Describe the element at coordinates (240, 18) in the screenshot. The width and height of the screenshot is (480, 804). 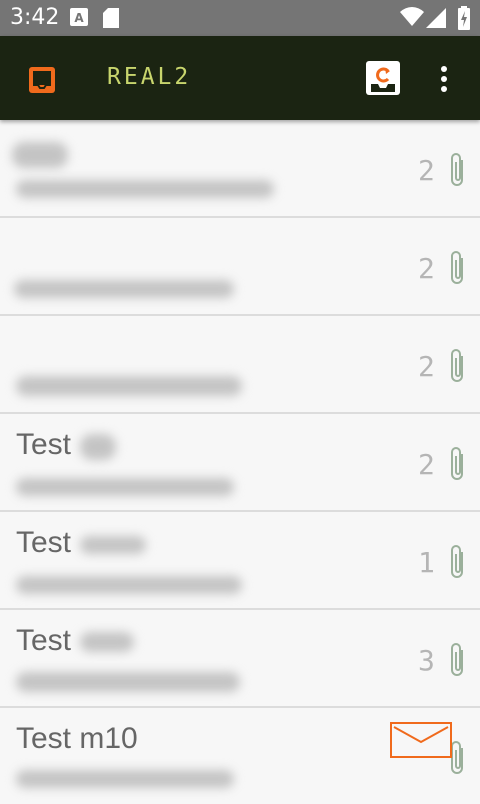
I see `status-bar: 3:42 A` at that location.